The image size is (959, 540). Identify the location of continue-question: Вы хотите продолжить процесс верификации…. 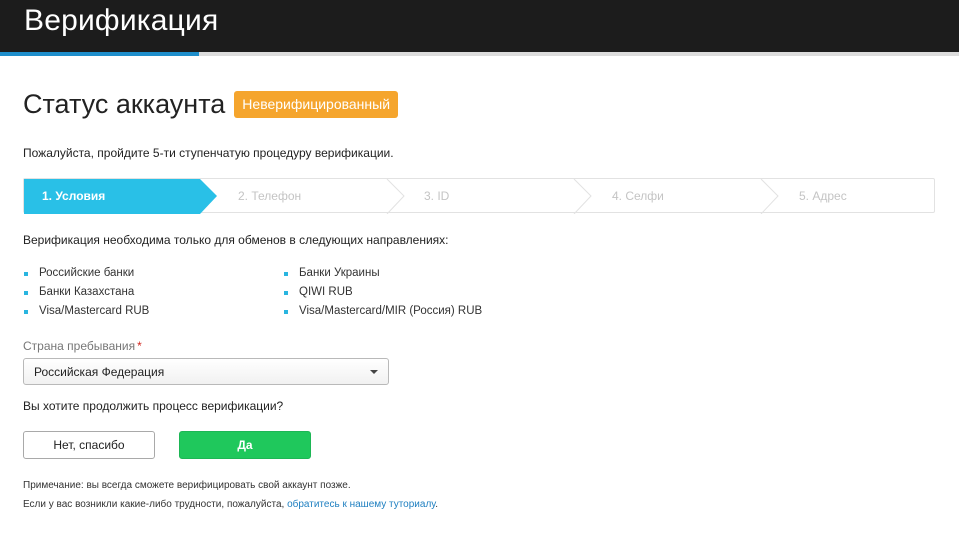
(153, 406).